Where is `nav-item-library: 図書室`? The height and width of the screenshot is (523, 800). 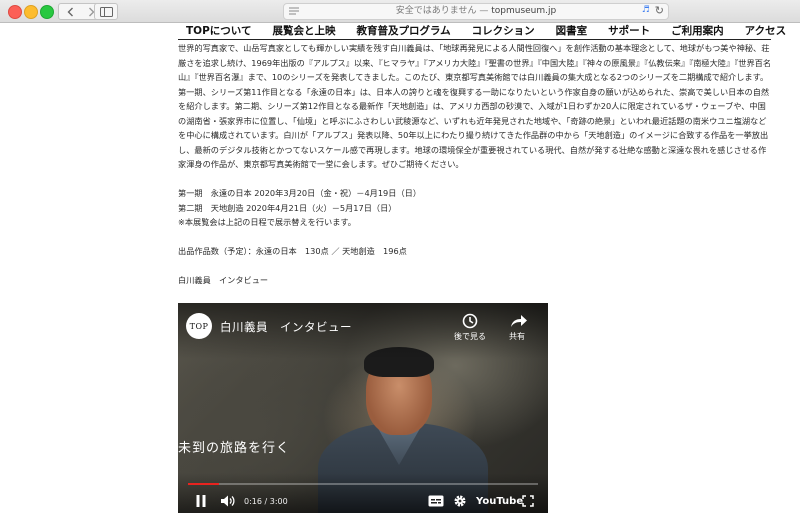
nav-item-library: 図書室 is located at coordinates (572, 30).